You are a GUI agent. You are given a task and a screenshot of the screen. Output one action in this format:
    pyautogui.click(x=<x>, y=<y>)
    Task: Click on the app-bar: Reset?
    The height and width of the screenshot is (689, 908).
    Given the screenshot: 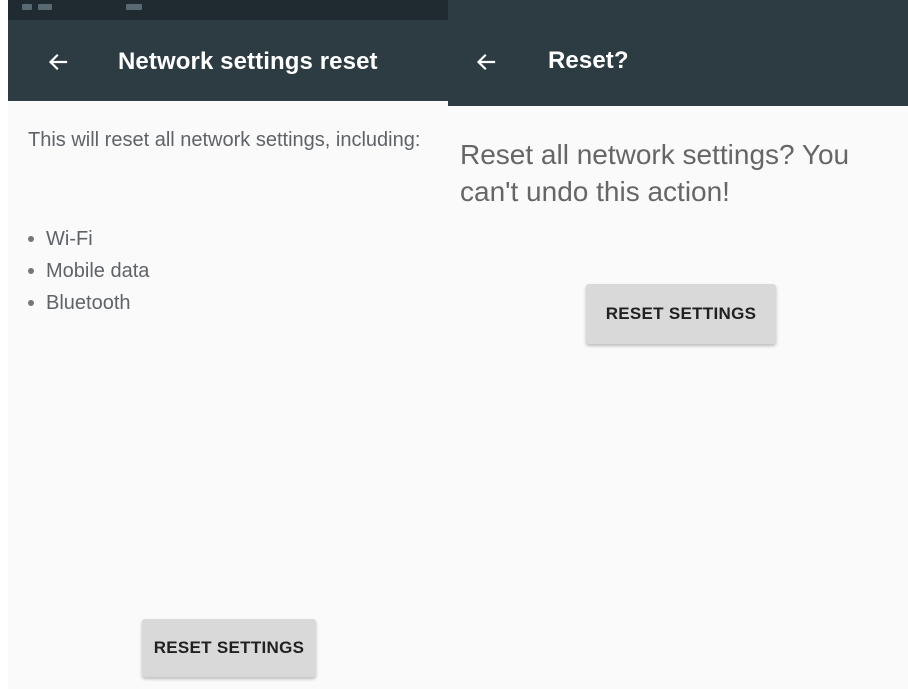 What is the action you would take?
    pyautogui.click(x=678, y=53)
    